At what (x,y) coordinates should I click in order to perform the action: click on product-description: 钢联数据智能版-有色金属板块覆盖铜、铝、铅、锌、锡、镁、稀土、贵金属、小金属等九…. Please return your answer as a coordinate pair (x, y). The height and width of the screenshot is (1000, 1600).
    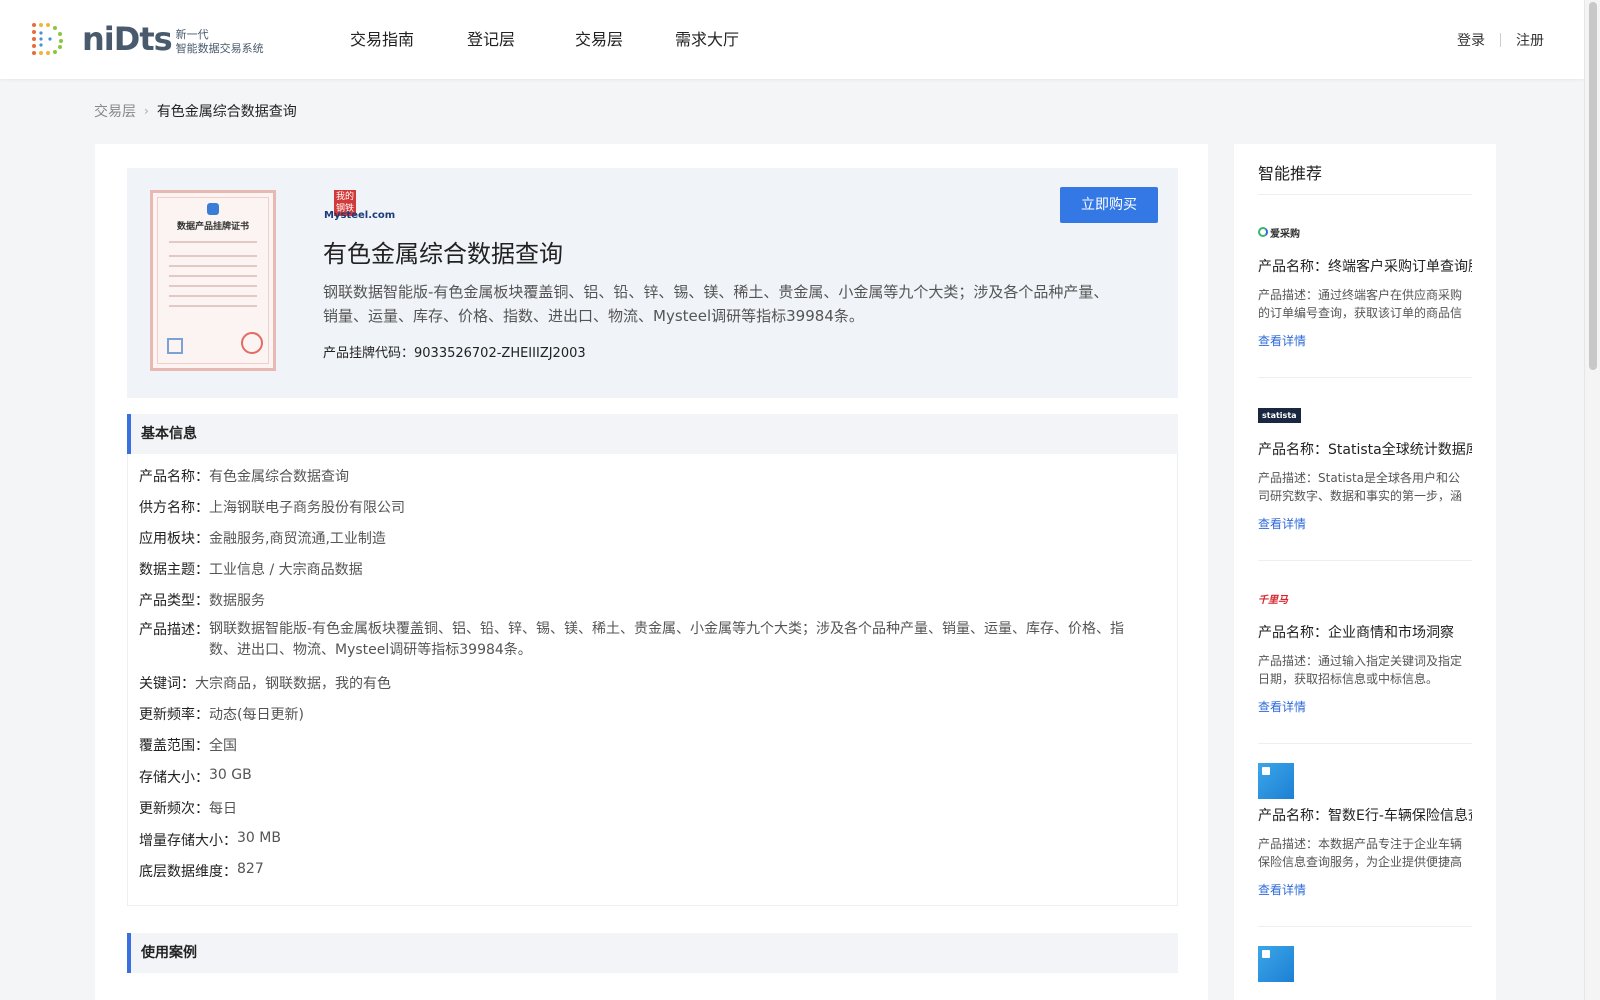
    Looking at the image, I should click on (716, 304).